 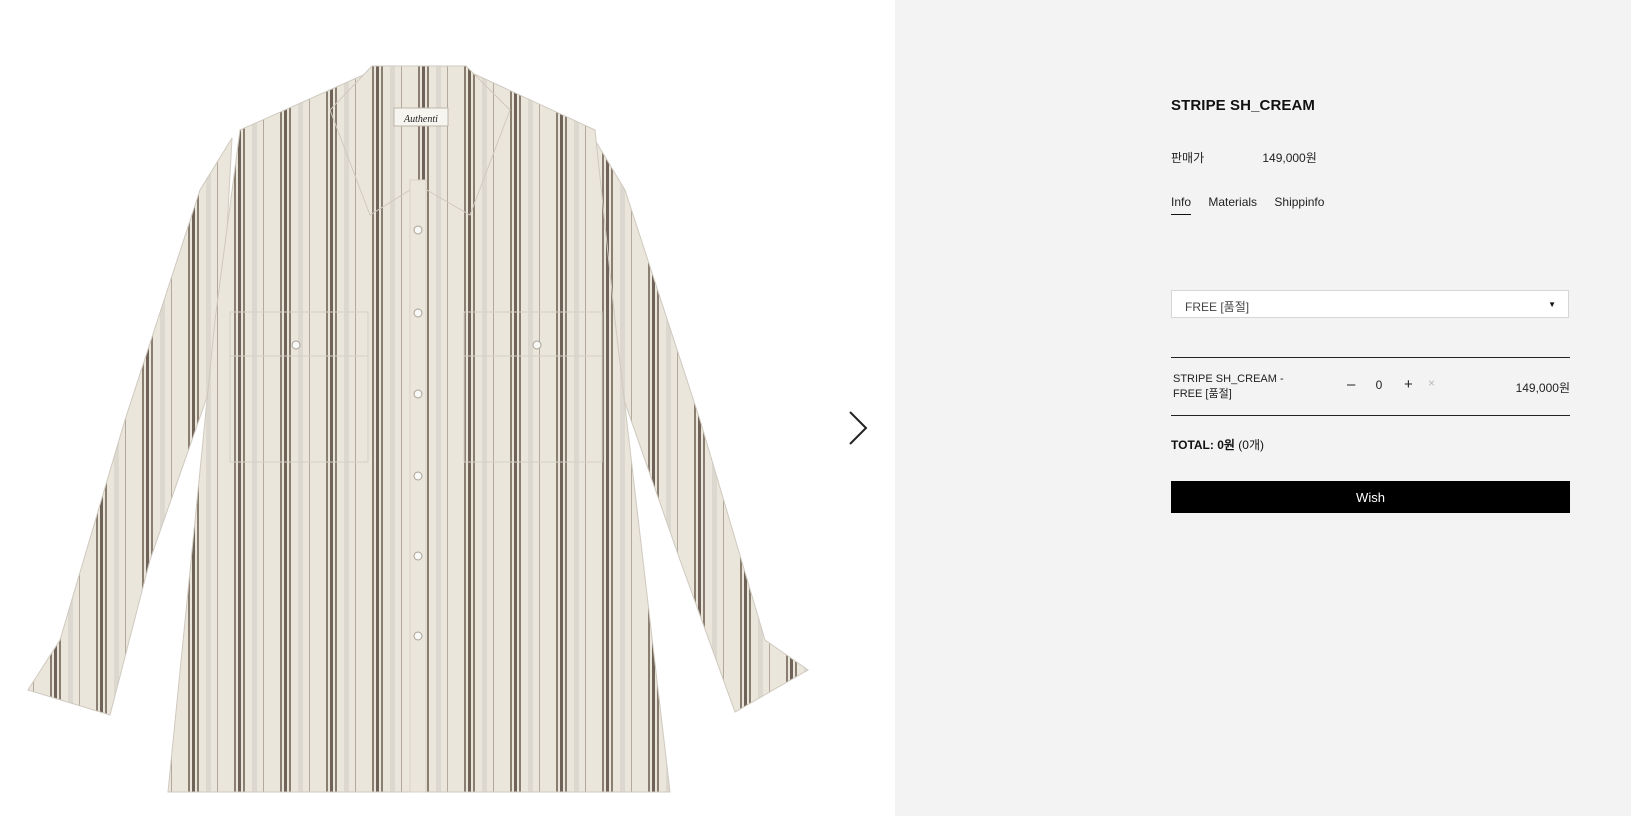 I want to click on total-amount: 0원, so click(x=1226, y=445).